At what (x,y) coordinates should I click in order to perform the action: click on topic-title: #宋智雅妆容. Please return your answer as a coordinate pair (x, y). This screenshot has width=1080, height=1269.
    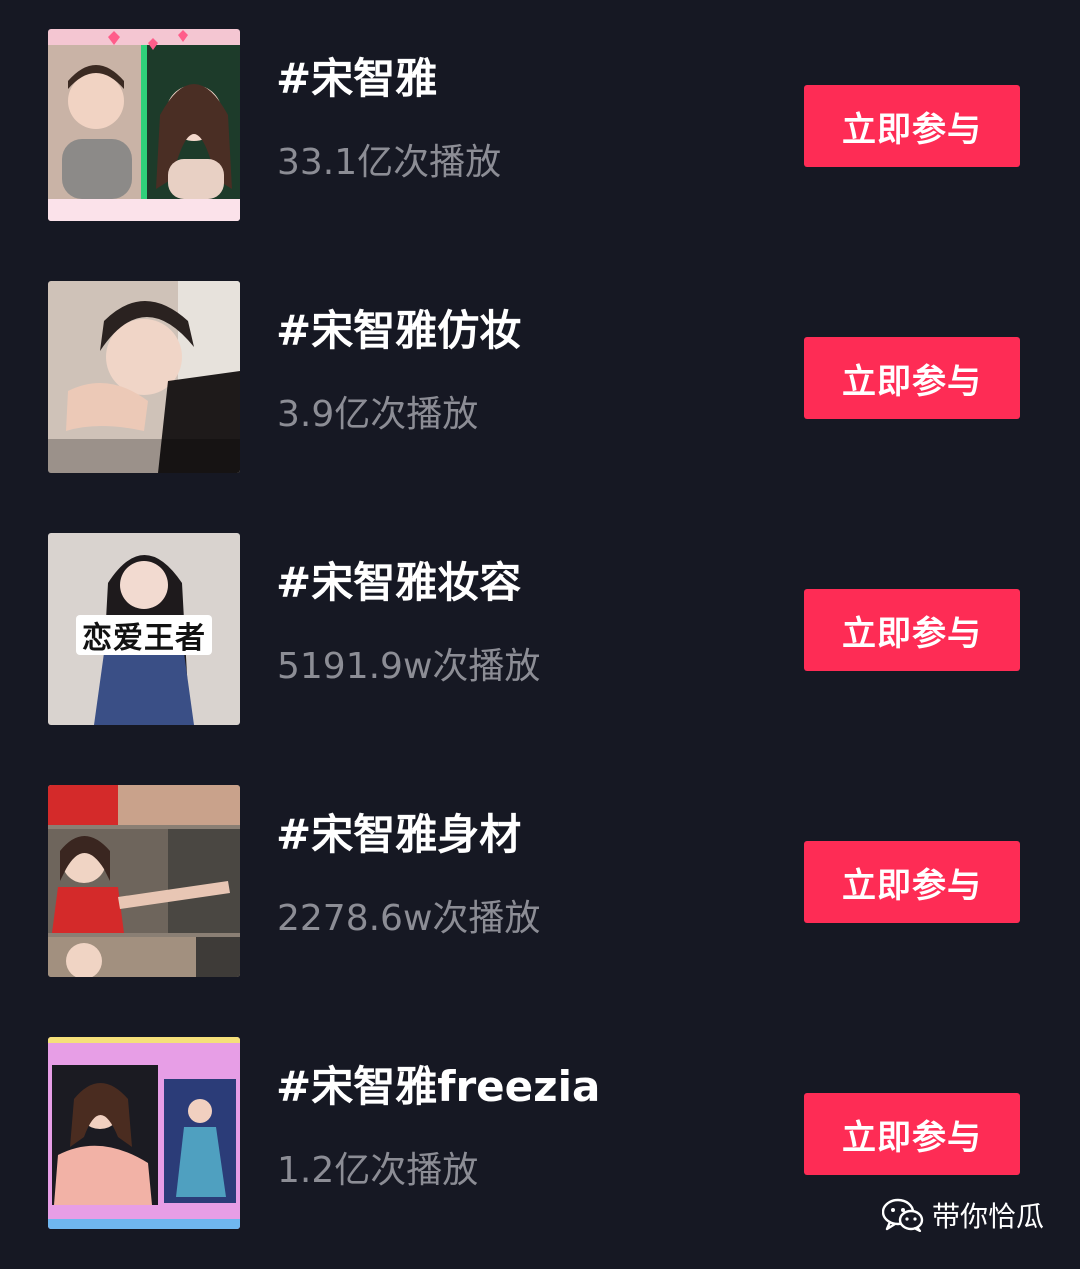
    Looking at the image, I should click on (398, 583).